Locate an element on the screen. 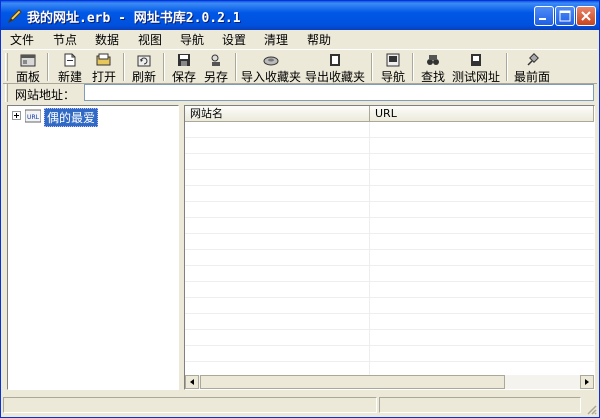 The height and width of the screenshot is (418, 600). test-url-icon is located at coordinates (476, 60).